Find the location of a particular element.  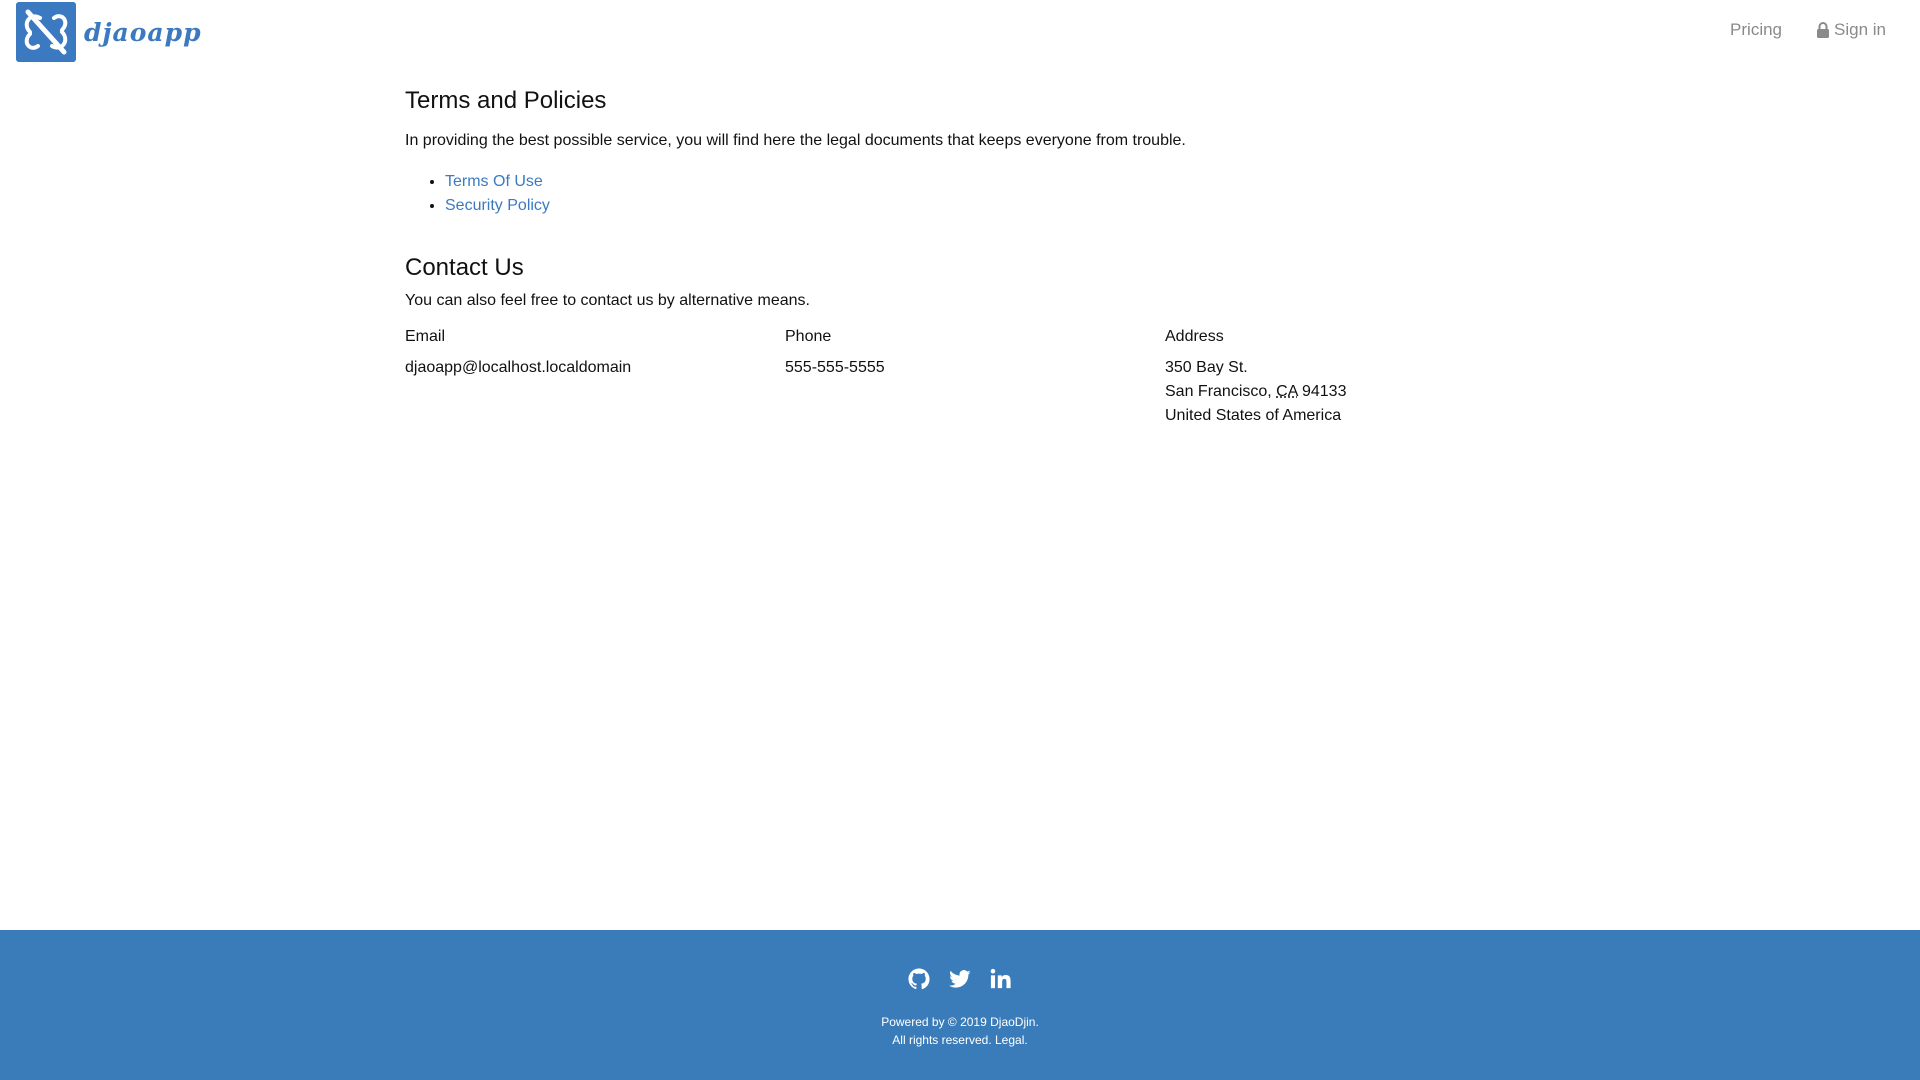

navbar: djaoapp Pricing Sign in is located at coordinates (960, 32).